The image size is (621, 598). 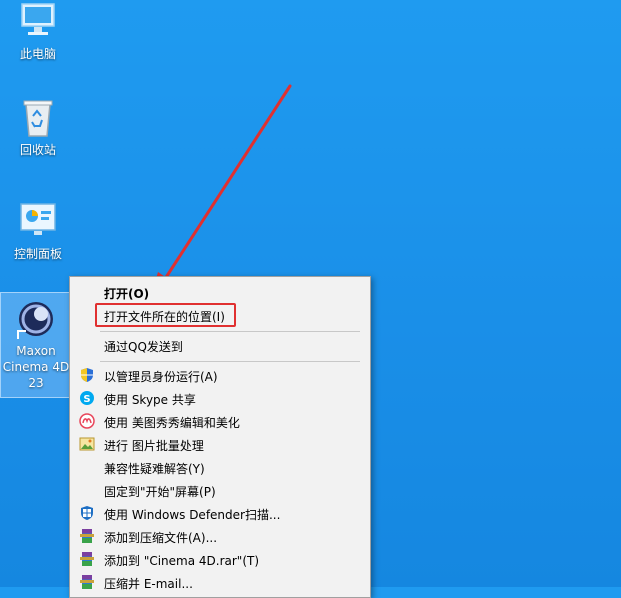 What do you see at coordinates (87, 444) in the screenshot?
I see `image-batch-icon` at bounding box center [87, 444].